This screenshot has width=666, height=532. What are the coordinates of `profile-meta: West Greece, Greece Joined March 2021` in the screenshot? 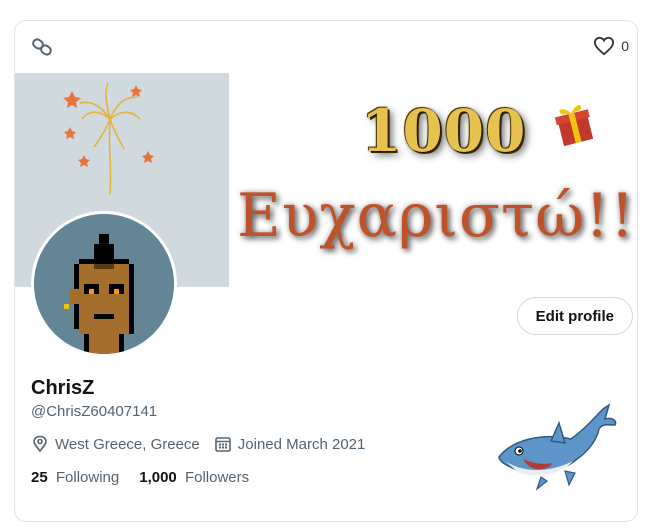 It's located at (205, 444).